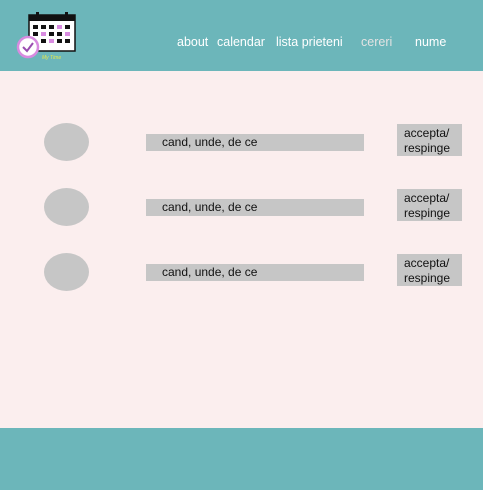  Describe the element at coordinates (376, 42) in the screenshot. I see `nav-cereri: cereri` at that location.